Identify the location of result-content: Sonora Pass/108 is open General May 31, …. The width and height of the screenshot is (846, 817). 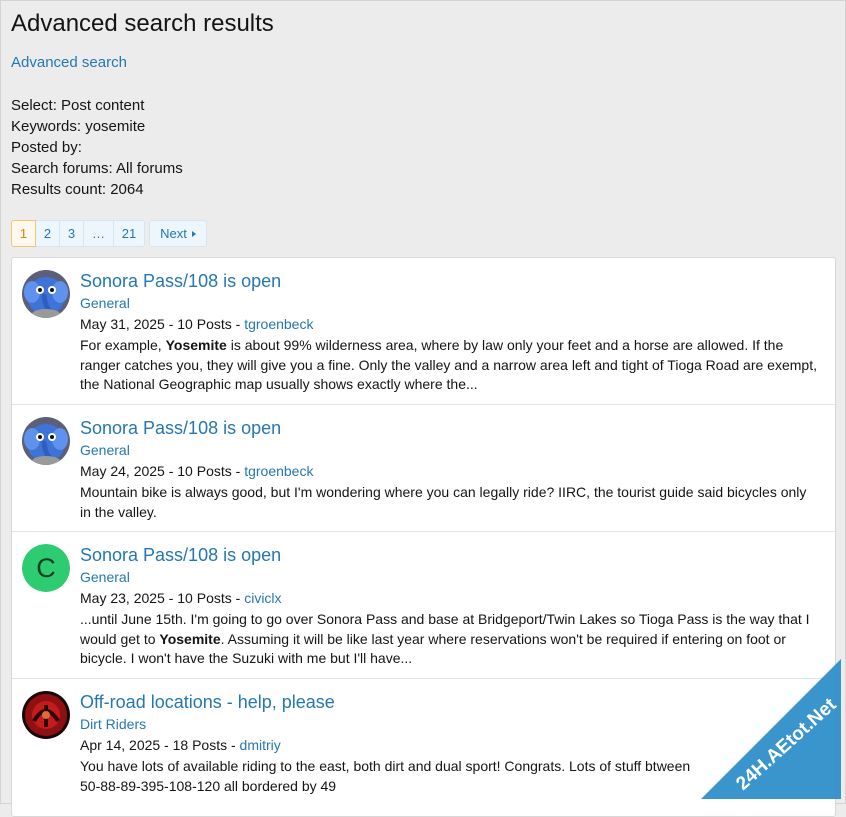
(452, 332).